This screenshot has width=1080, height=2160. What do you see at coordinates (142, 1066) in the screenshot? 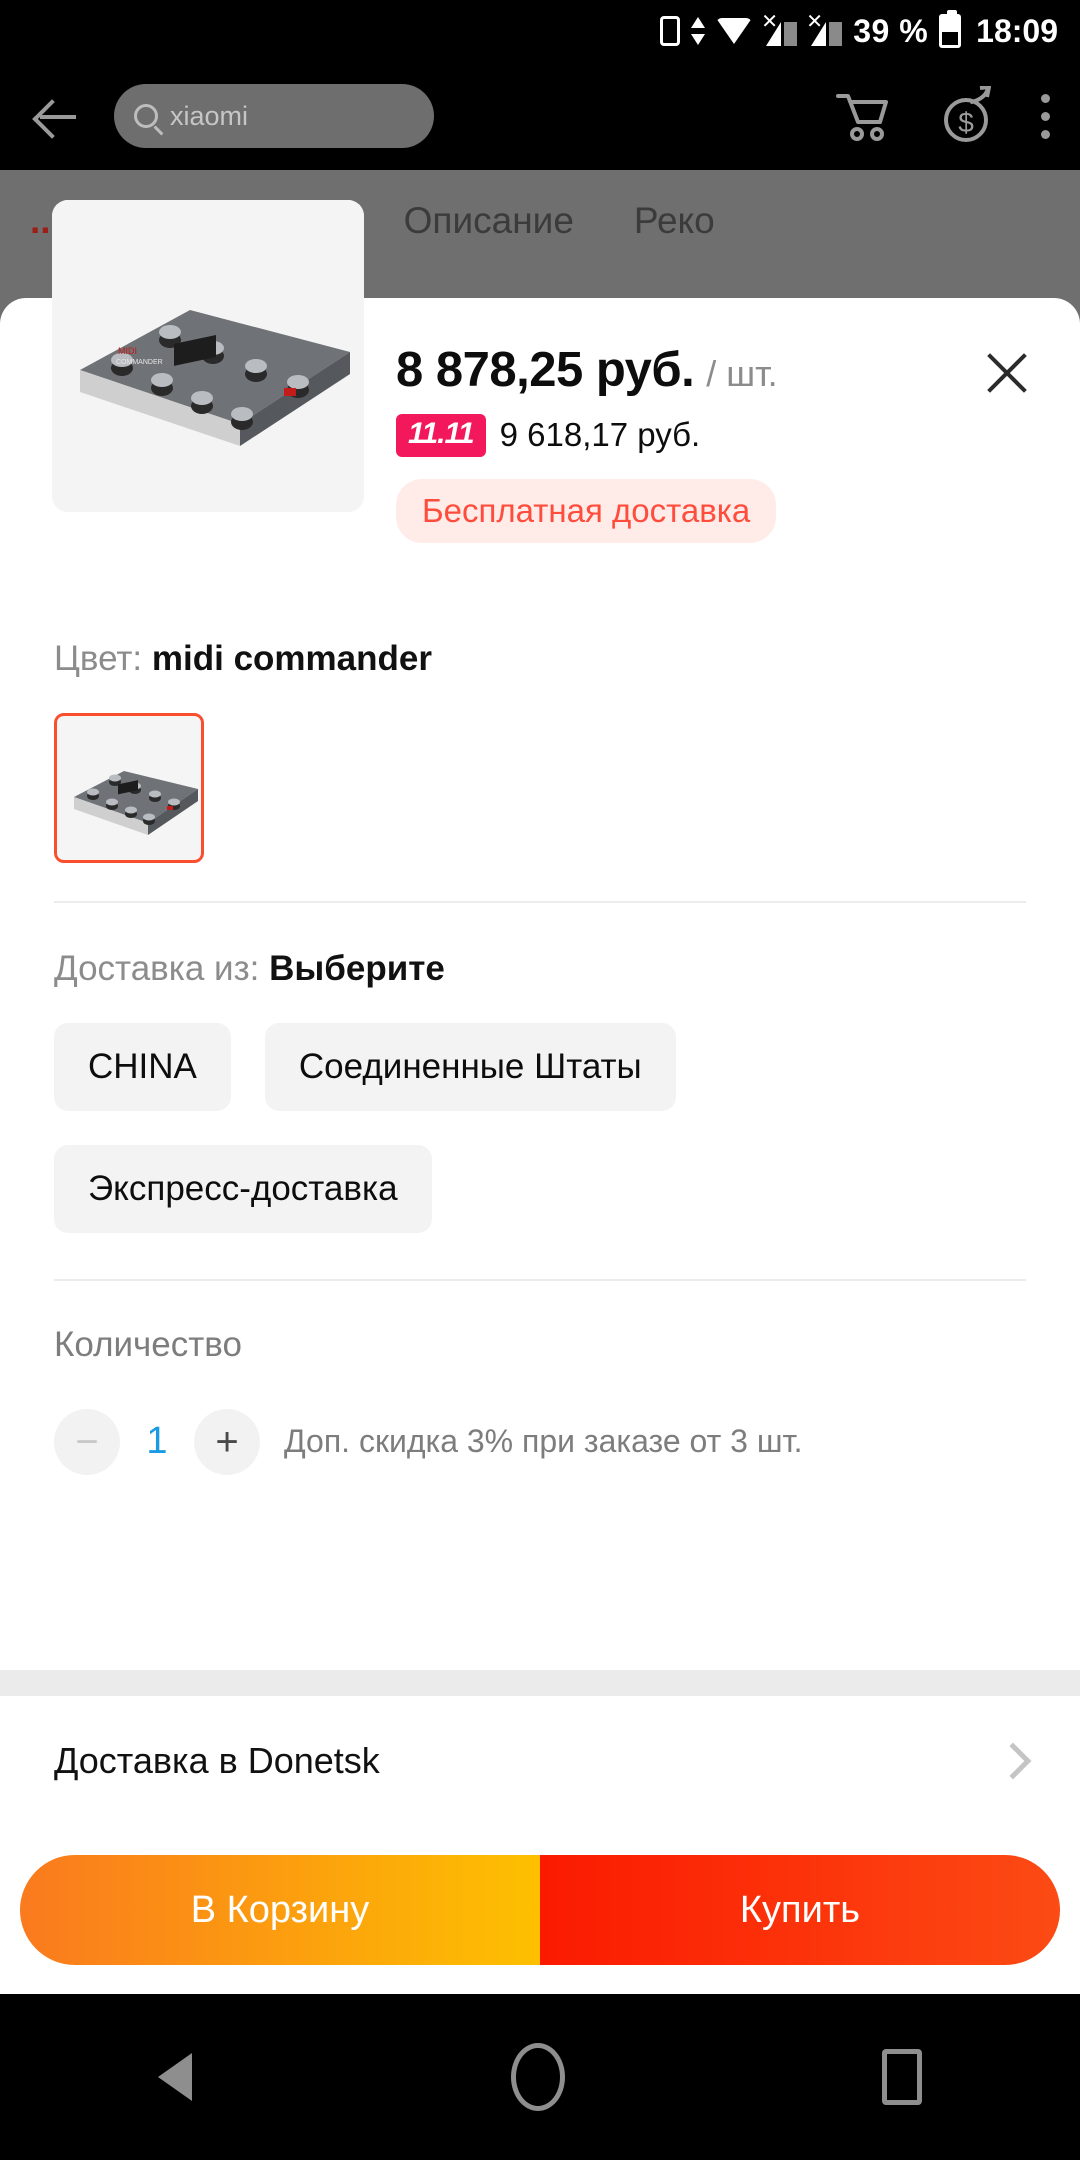
I see `ship-from-option-china: CHINA` at bounding box center [142, 1066].